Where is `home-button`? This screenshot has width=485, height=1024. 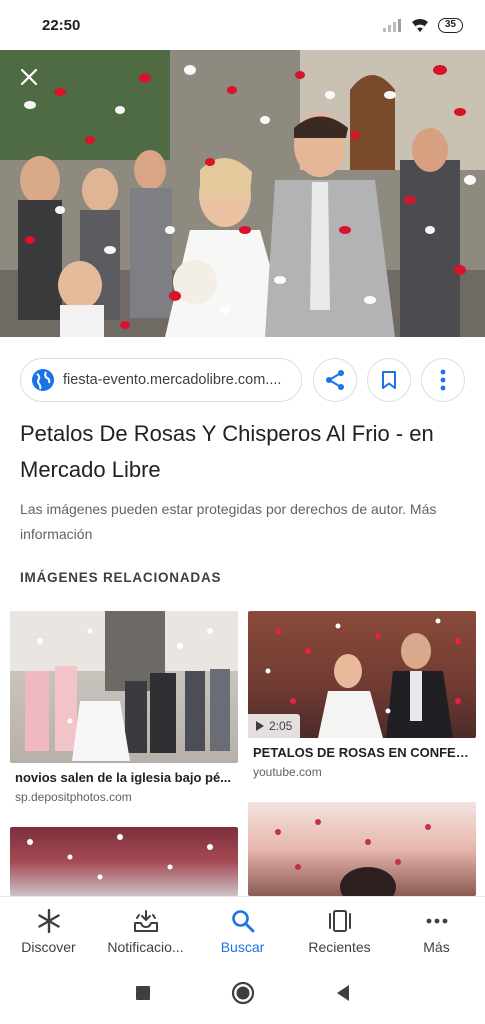 home-button is located at coordinates (243, 995).